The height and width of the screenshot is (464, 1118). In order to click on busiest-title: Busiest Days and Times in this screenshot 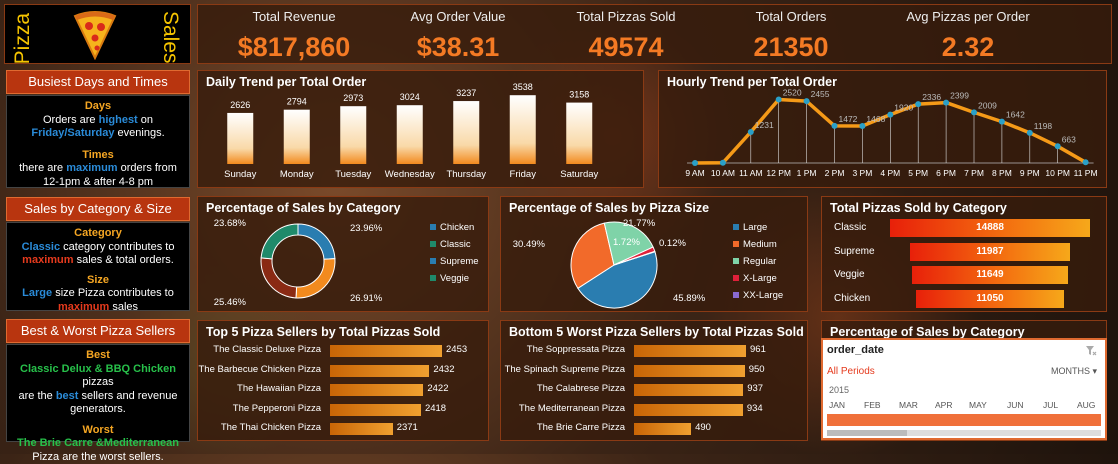, I will do `click(98, 82)`.